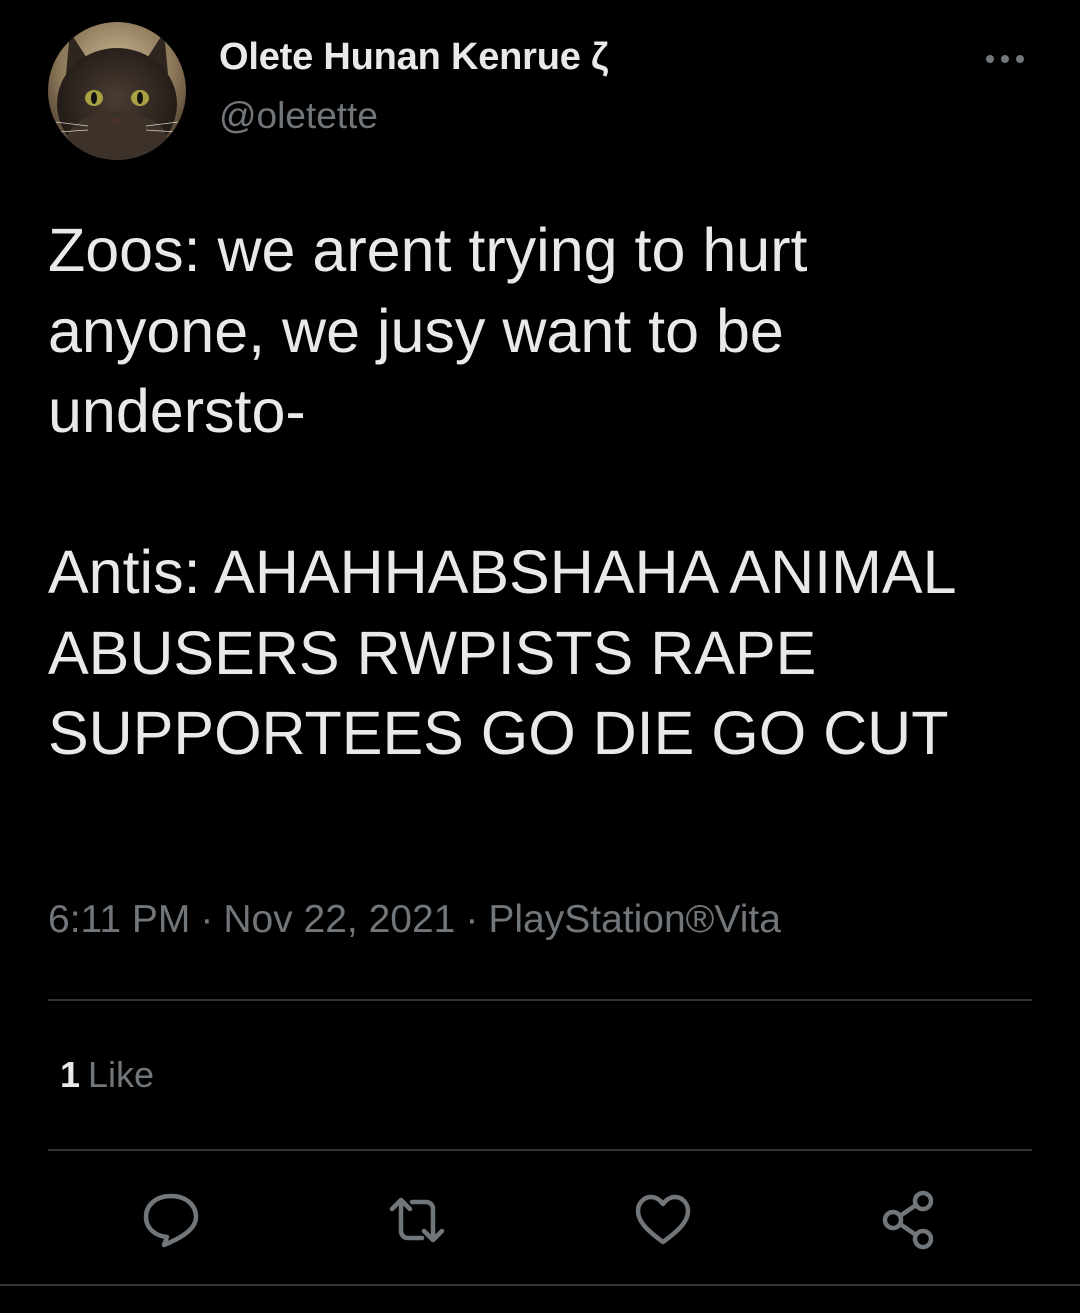 The height and width of the screenshot is (1313, 1080). I want to click on reply-button, so click(171, 1220).